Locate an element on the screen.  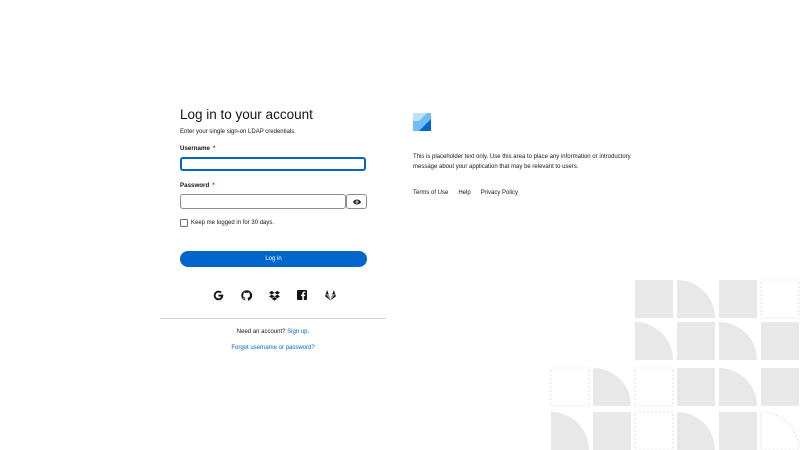
forgot-credentials-link: Forgot username or password? is located at coordinates (272, 348).